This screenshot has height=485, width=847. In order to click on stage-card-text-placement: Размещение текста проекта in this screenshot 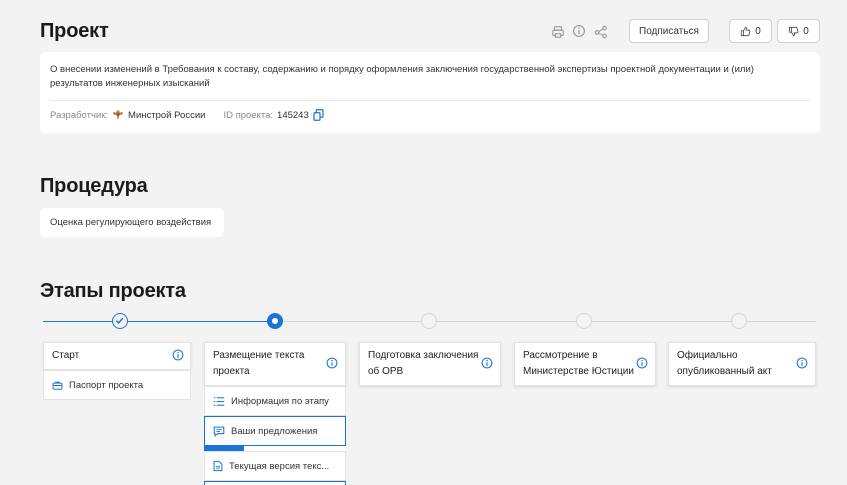, I will do `click(275, 364)`.